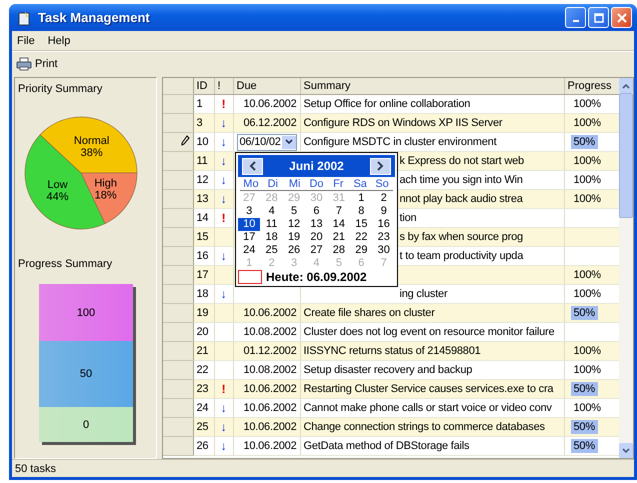 This screenshot has height=483, width=637. What do you see at coordinates (271, 211) in the screenshot?
I see `calendar-day: 4` at bounding box center [271, 211].